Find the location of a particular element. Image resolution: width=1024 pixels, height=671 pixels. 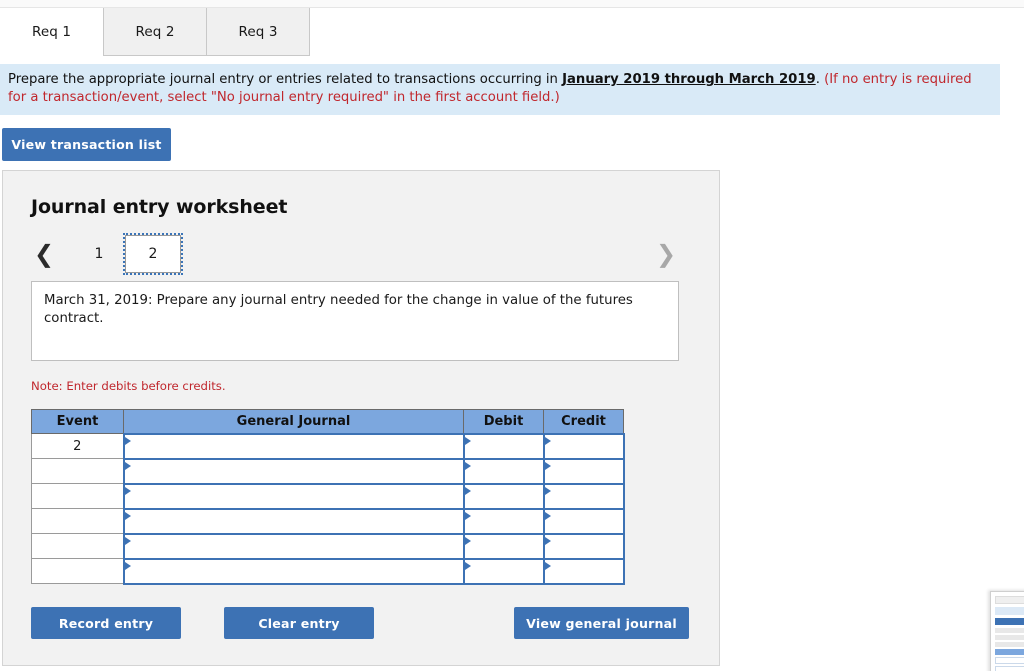

instruction-after-period: . is located at coordinates (820, 79).